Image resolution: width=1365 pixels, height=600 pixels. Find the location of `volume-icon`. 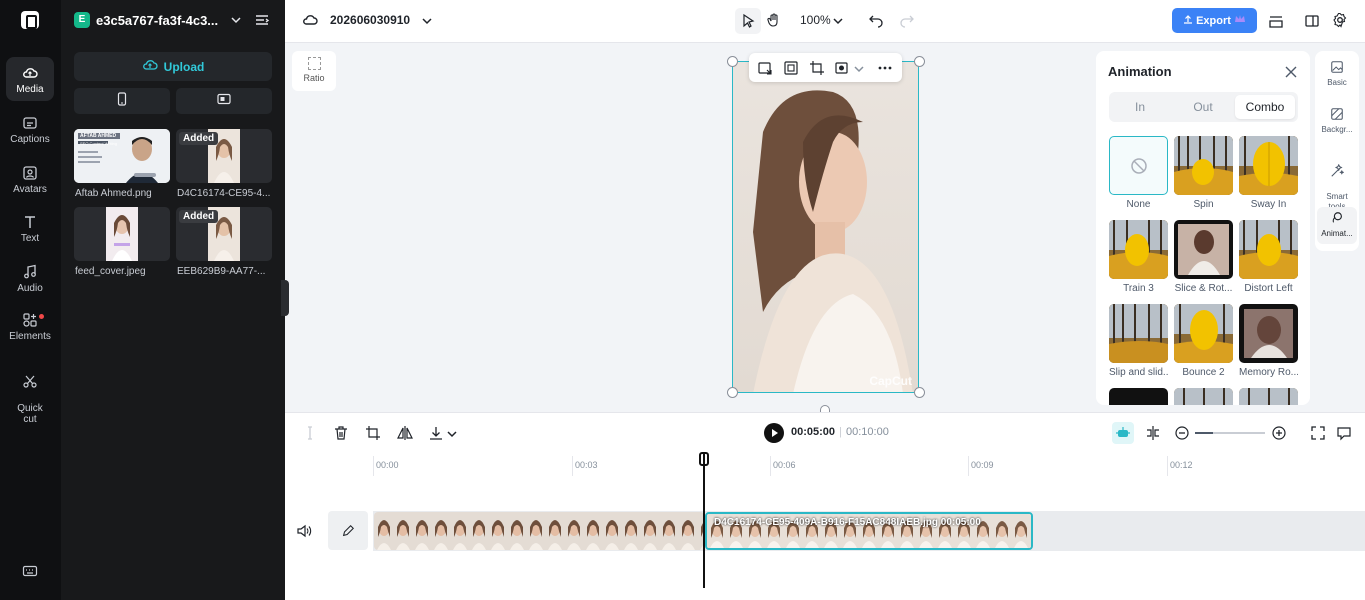

volume-icon is located at coordinates (304, 531).